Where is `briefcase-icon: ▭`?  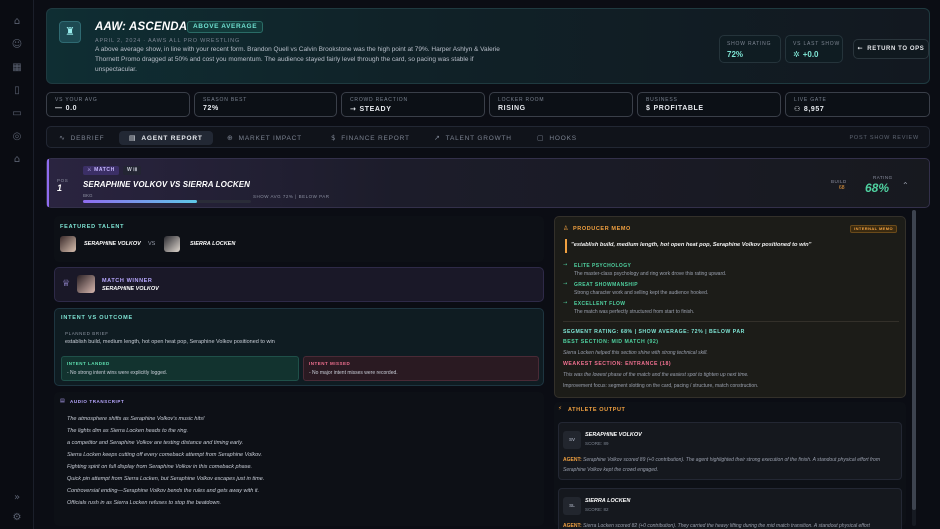
briefcase-icon: ▭ is located at coordinates (17, 114).